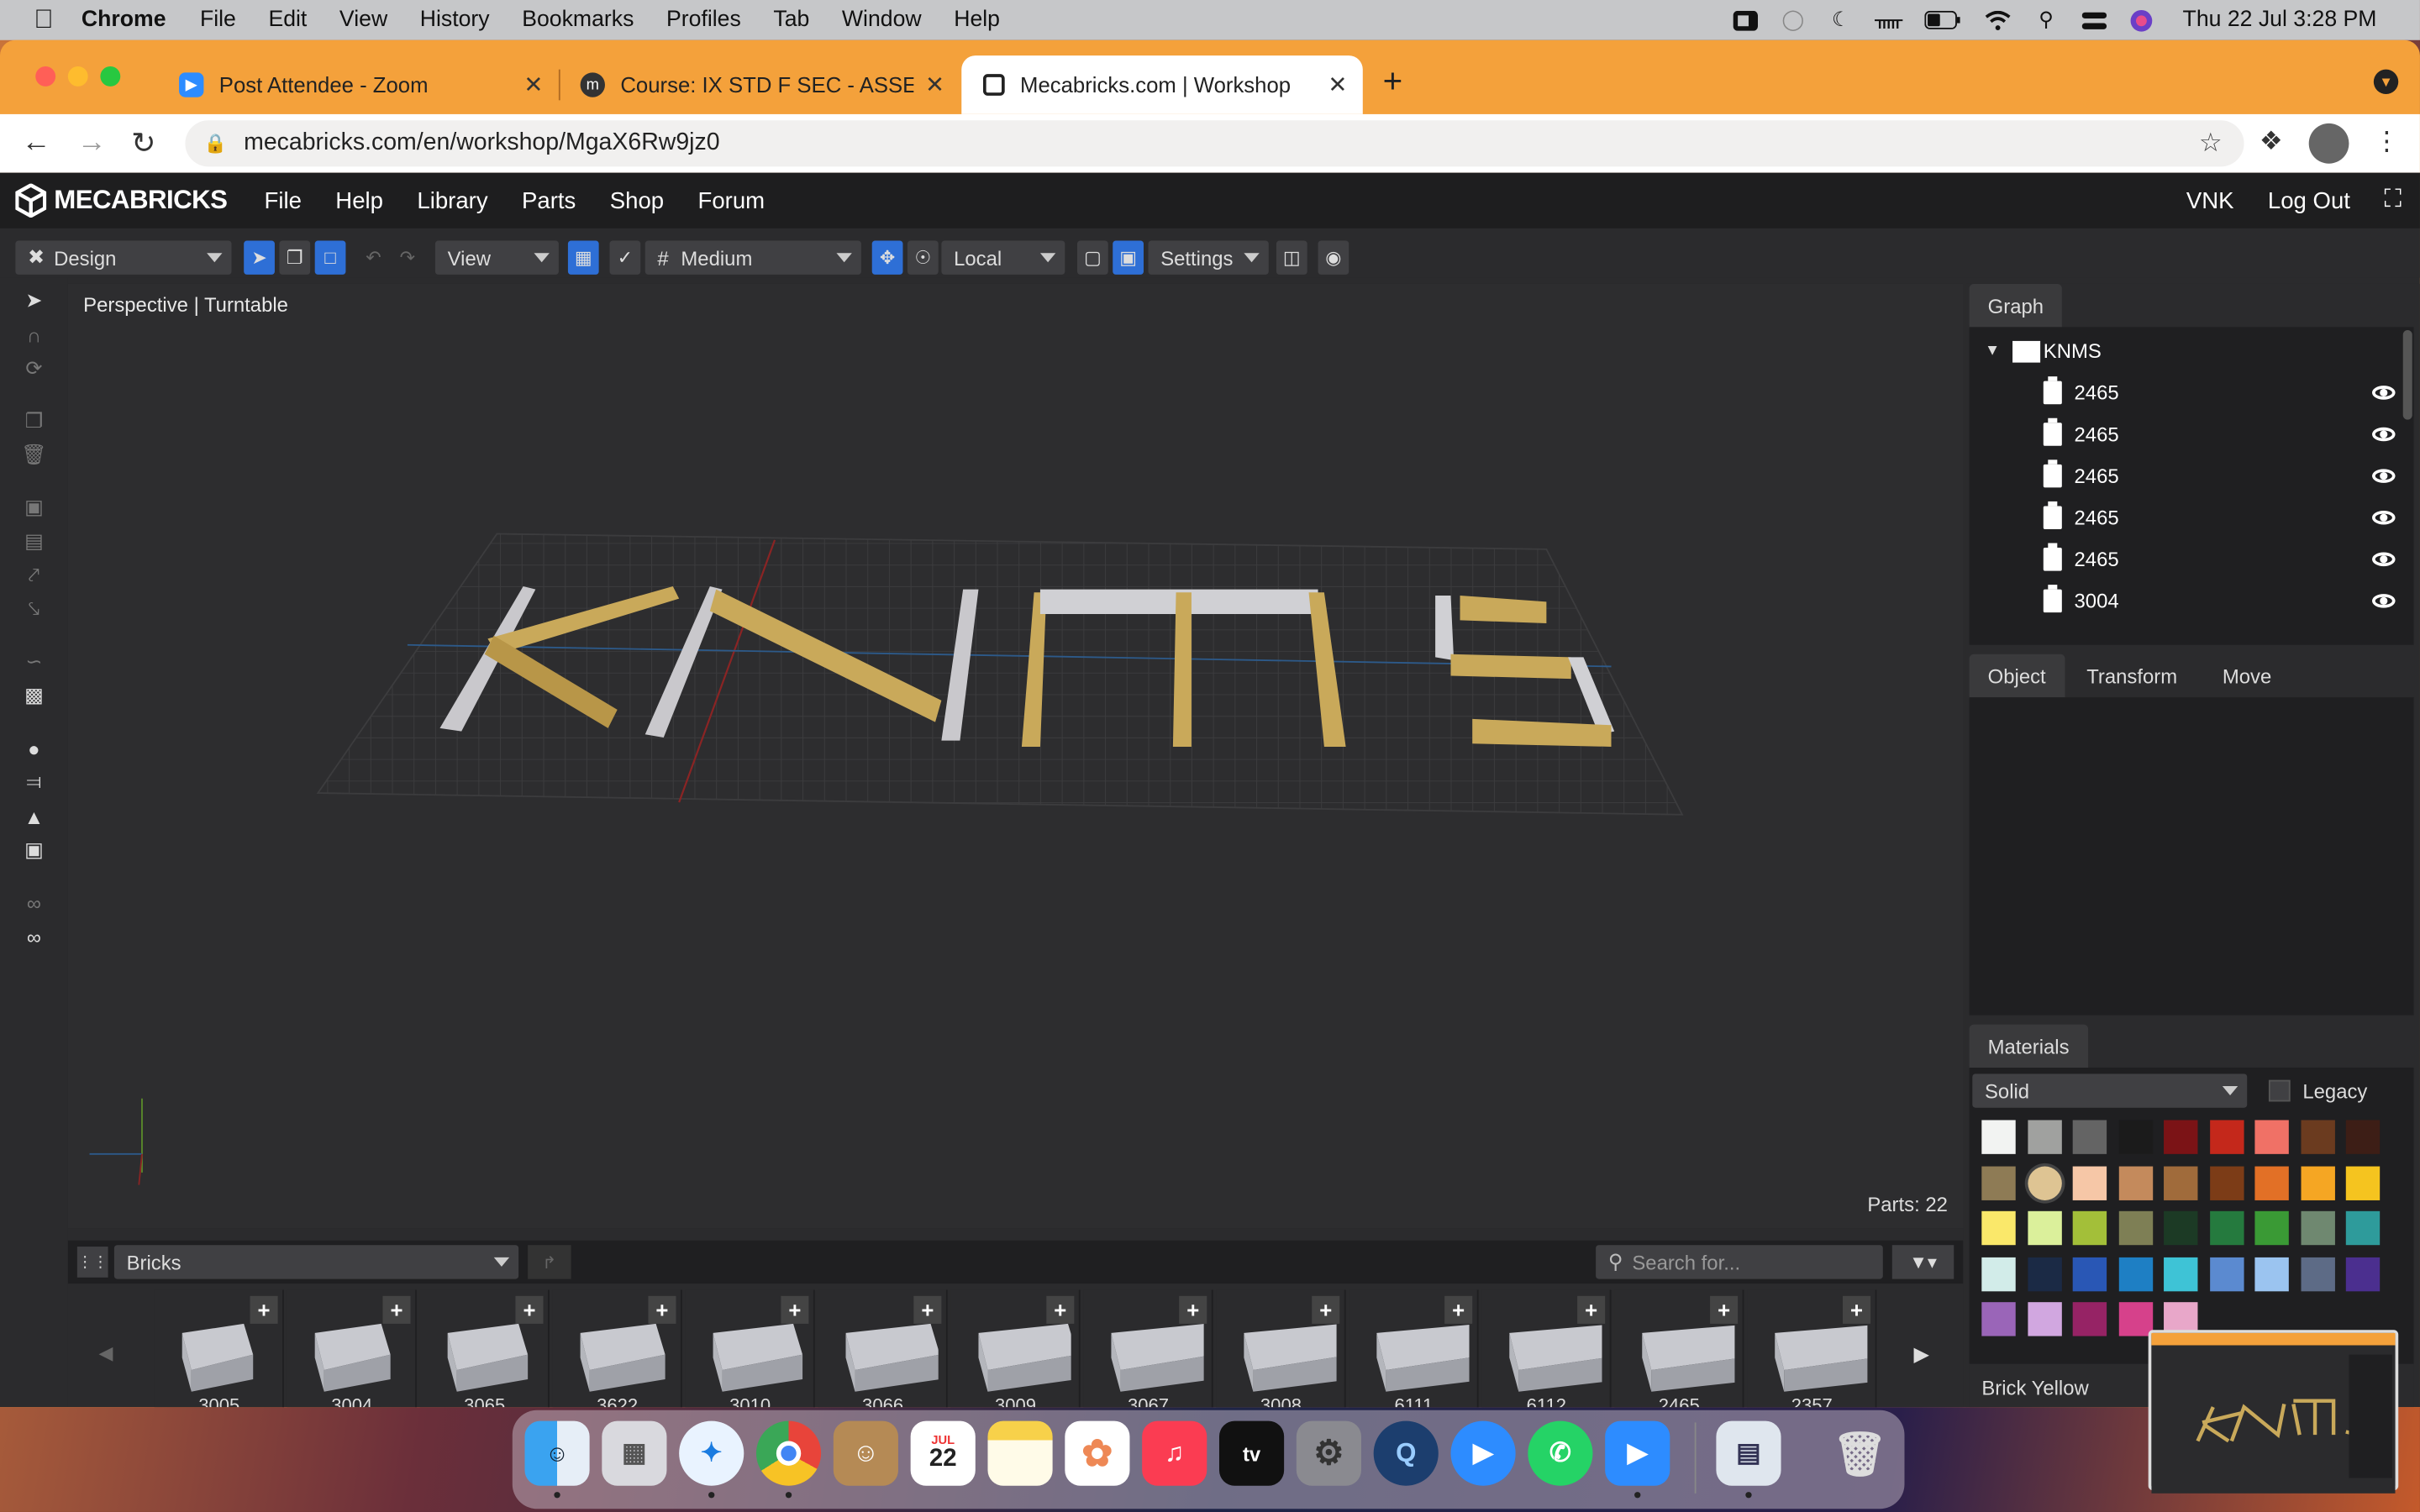 This screenshot has width=2420, height=1512. Describe the element at coordinates (34, 696) in the screenshot. I see `stairs-icon: ▩` at that location.